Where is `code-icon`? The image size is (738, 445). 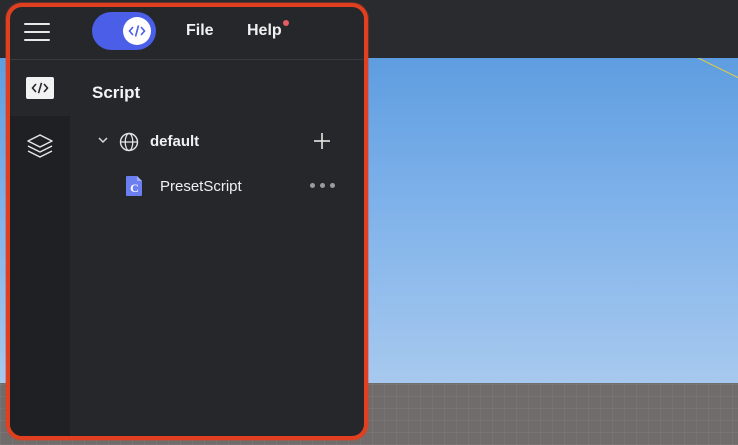 code-icon is located at coordinates (137, 31).